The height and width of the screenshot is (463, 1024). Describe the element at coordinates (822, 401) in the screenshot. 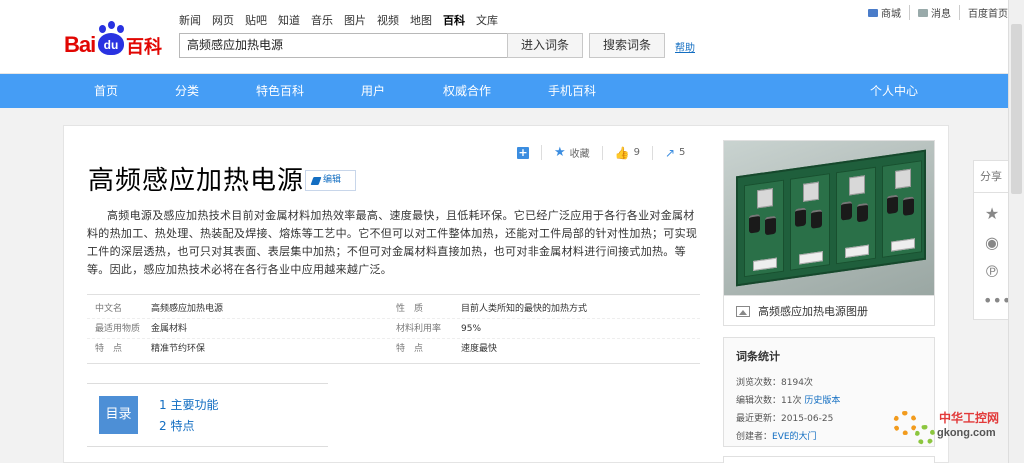

I see `history-link: 历史版本` at that location.